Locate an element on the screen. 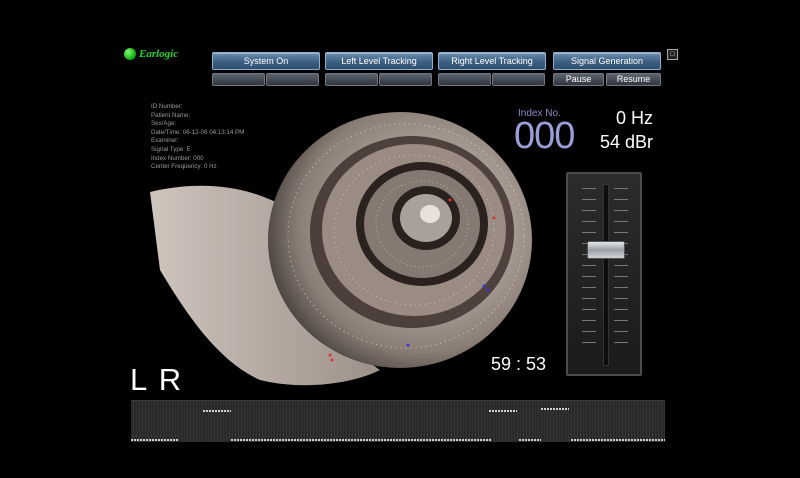 The height and width of the screenshot is (478, 800). slider-track is located at coordinates (606, 275).